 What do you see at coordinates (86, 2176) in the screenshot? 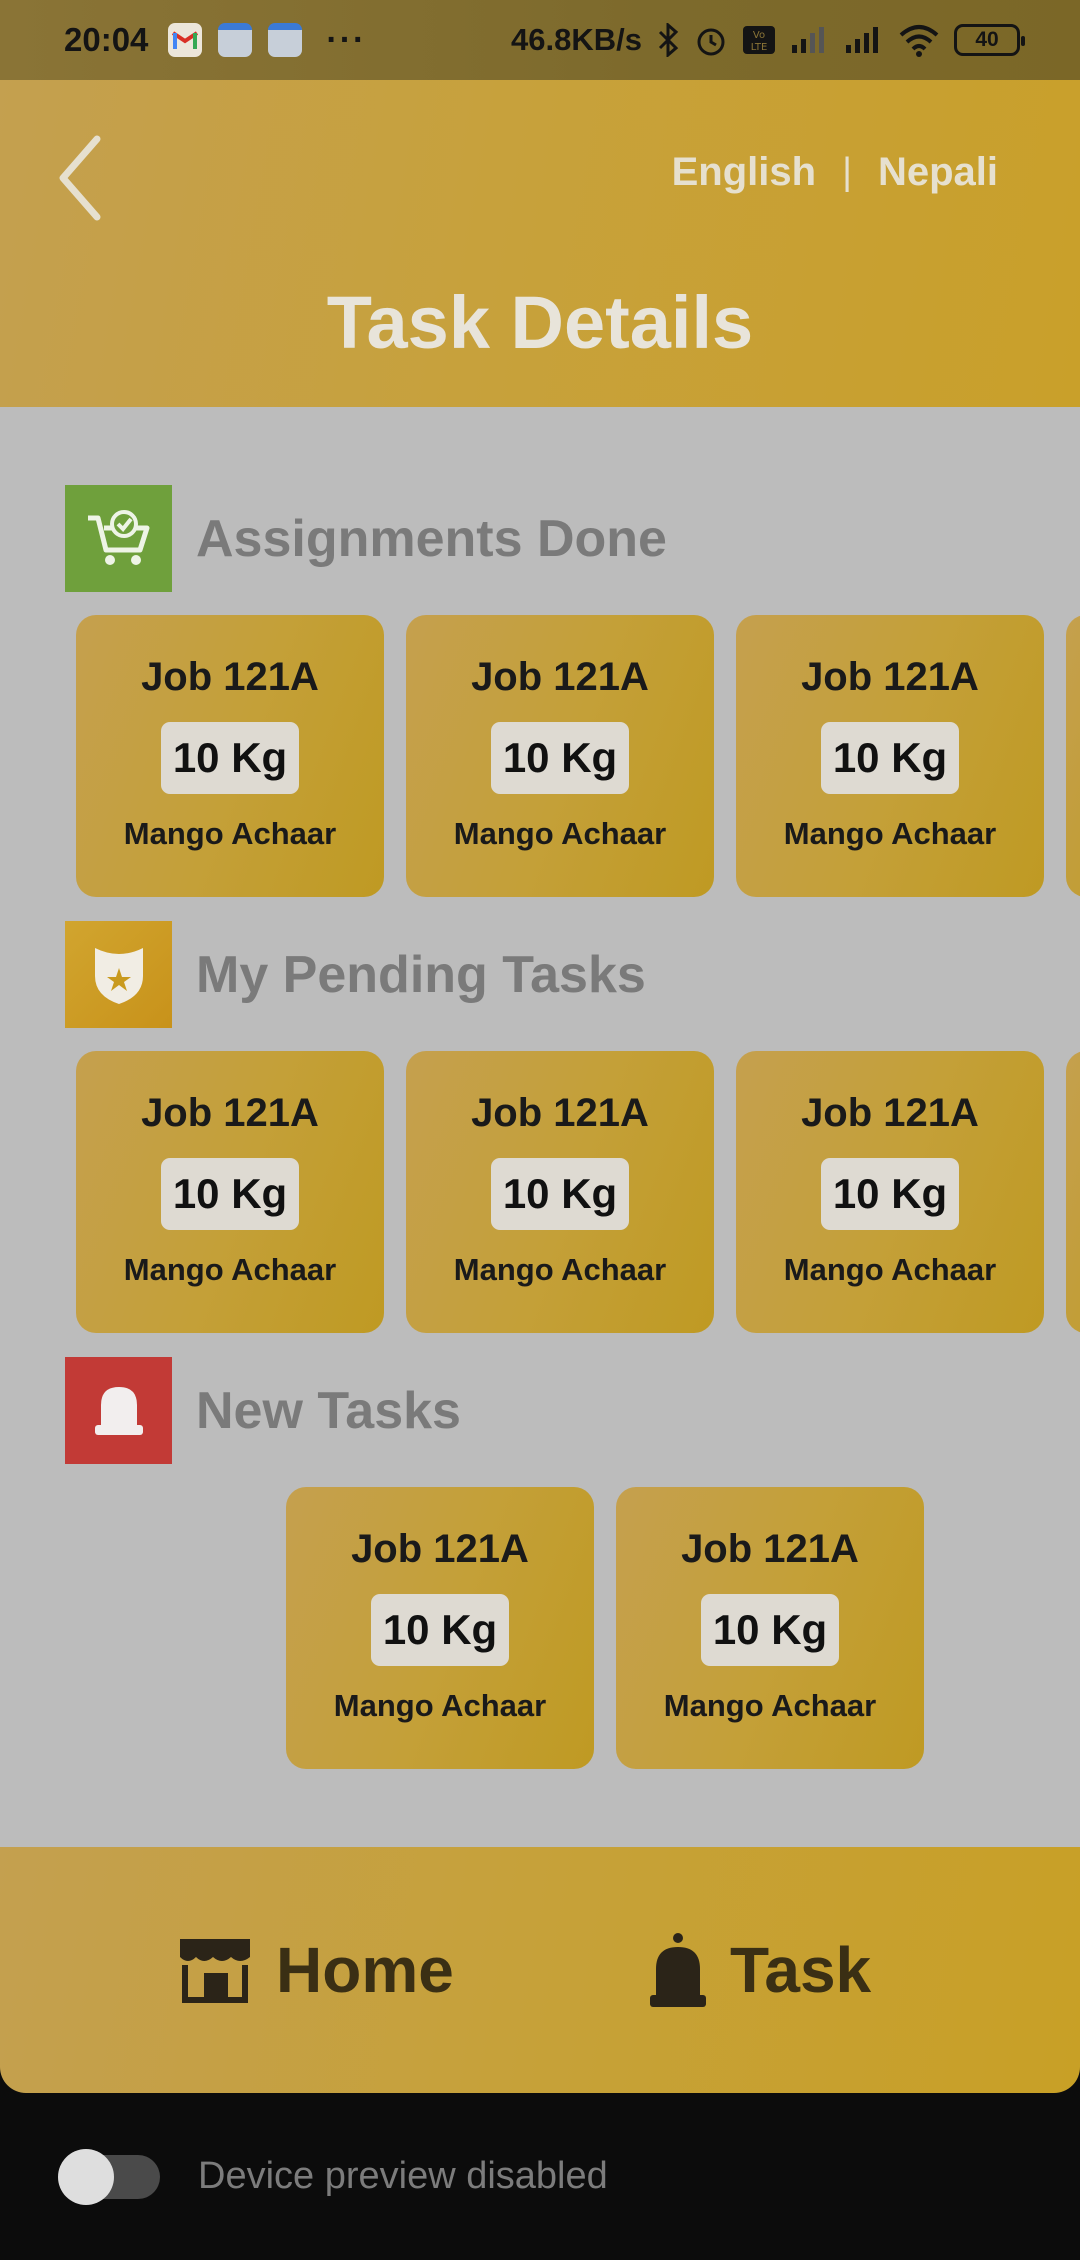
I see `toggle-knob` at bounding box center [86, 2176].